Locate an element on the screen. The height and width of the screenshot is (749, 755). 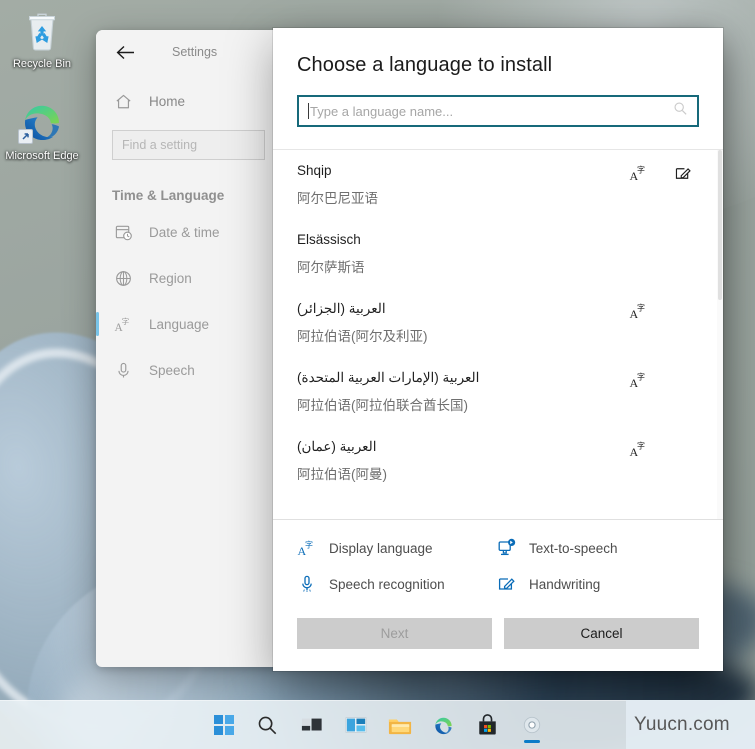
language-feature-icons is located at coordinates (661, 241).